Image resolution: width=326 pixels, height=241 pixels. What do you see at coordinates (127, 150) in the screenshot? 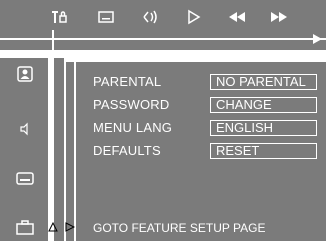
I see `defaults-label: DEFAULTS` at bounding box center [127, 150].